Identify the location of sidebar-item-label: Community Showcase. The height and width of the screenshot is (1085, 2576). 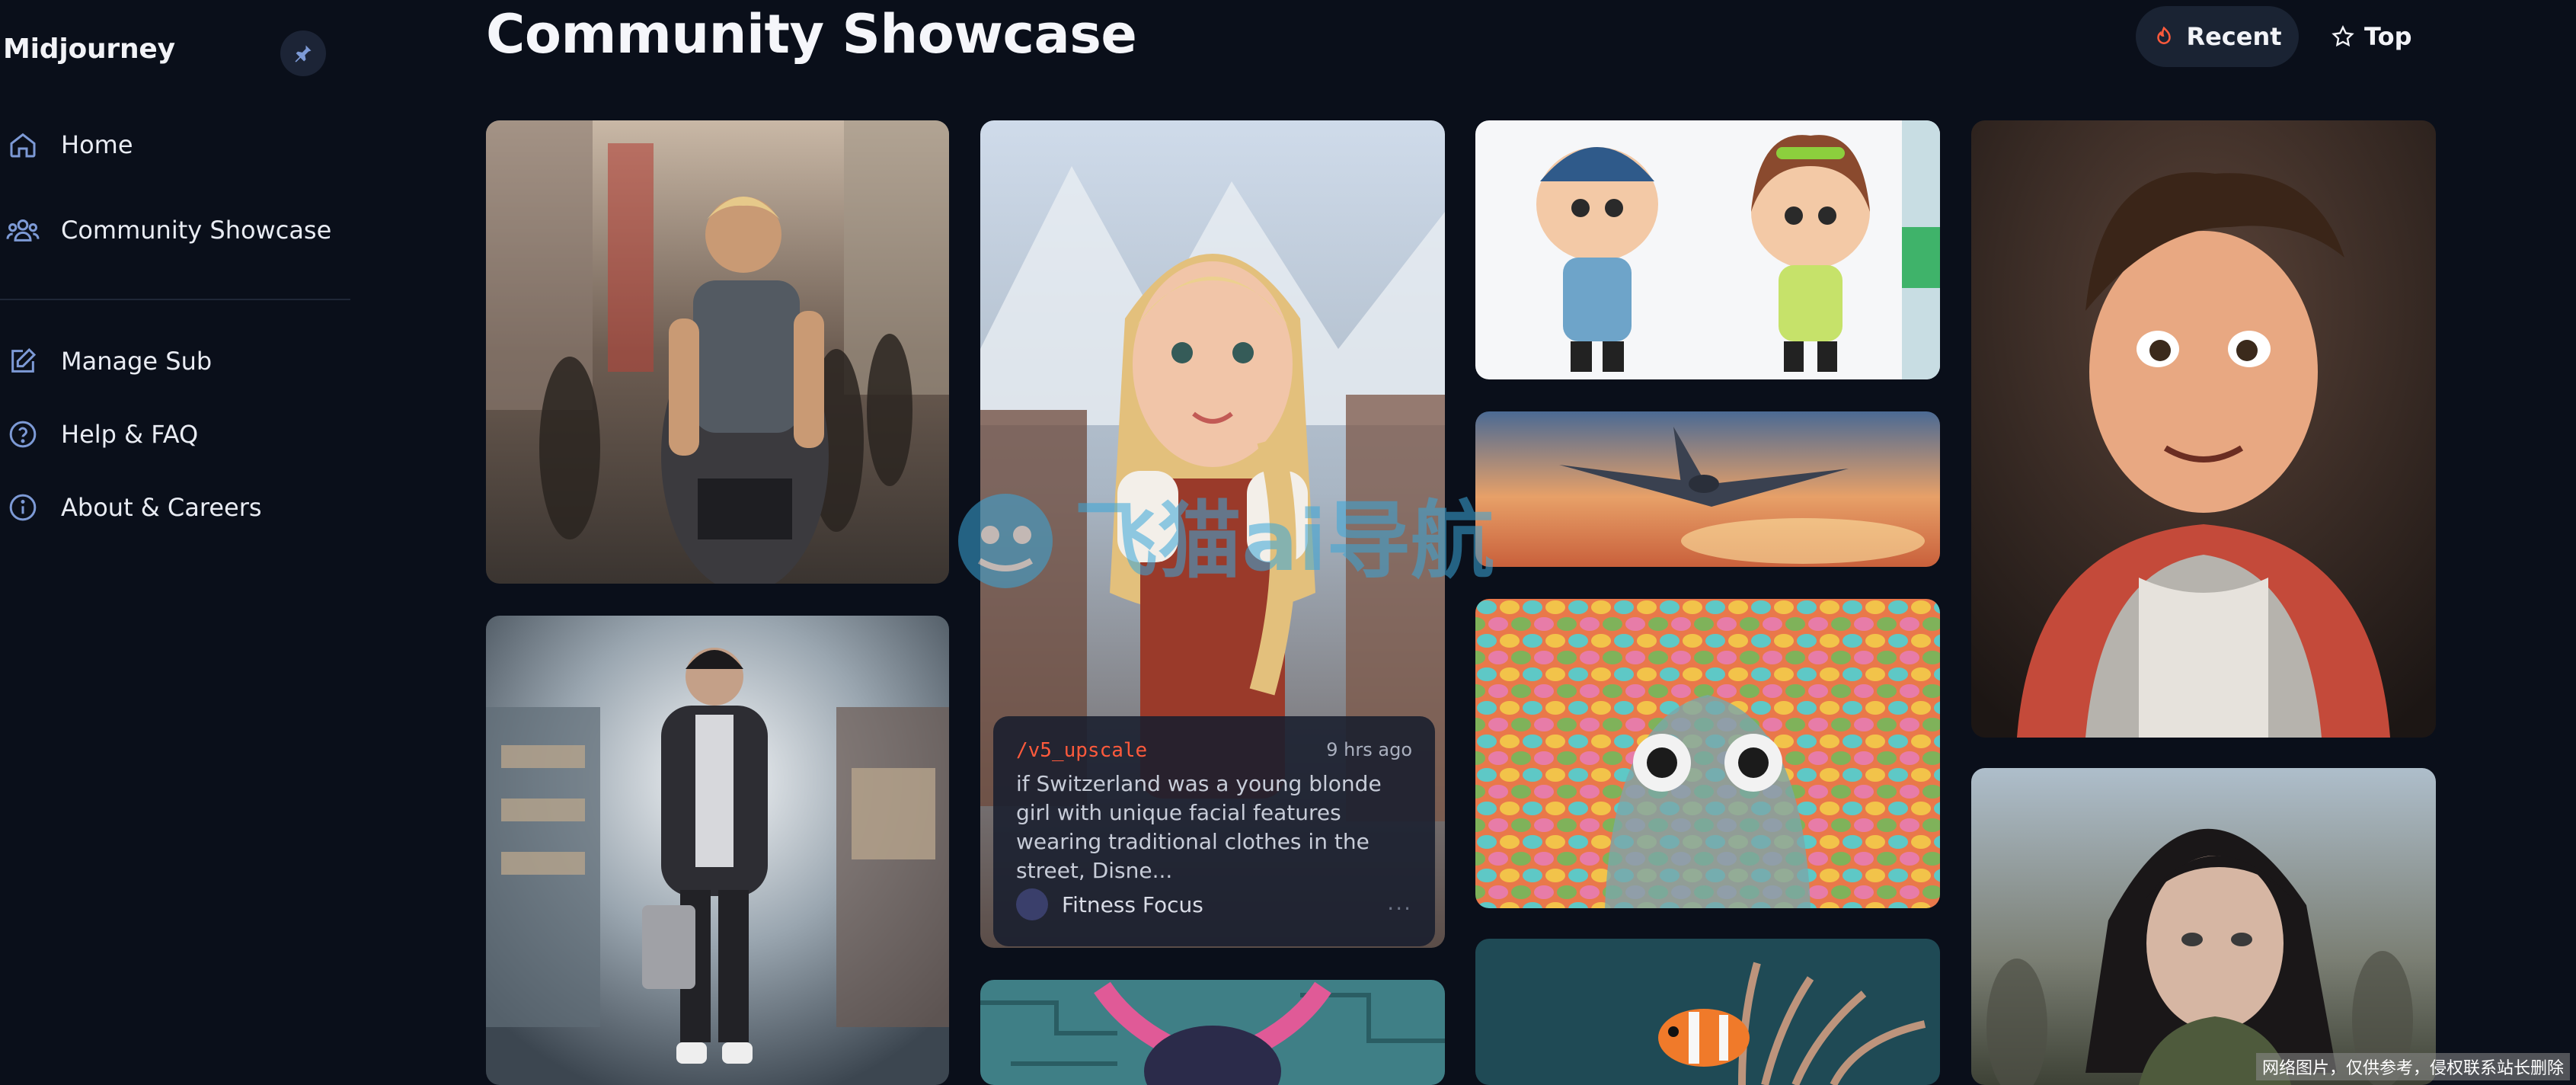
(197, 230).